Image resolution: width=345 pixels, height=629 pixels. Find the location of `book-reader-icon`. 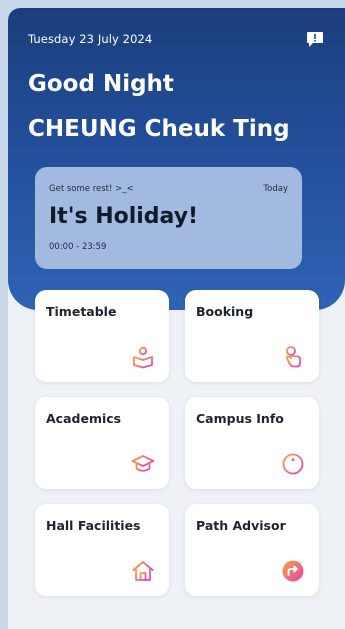

book-reader-icon is located at coordinates (143, 357).